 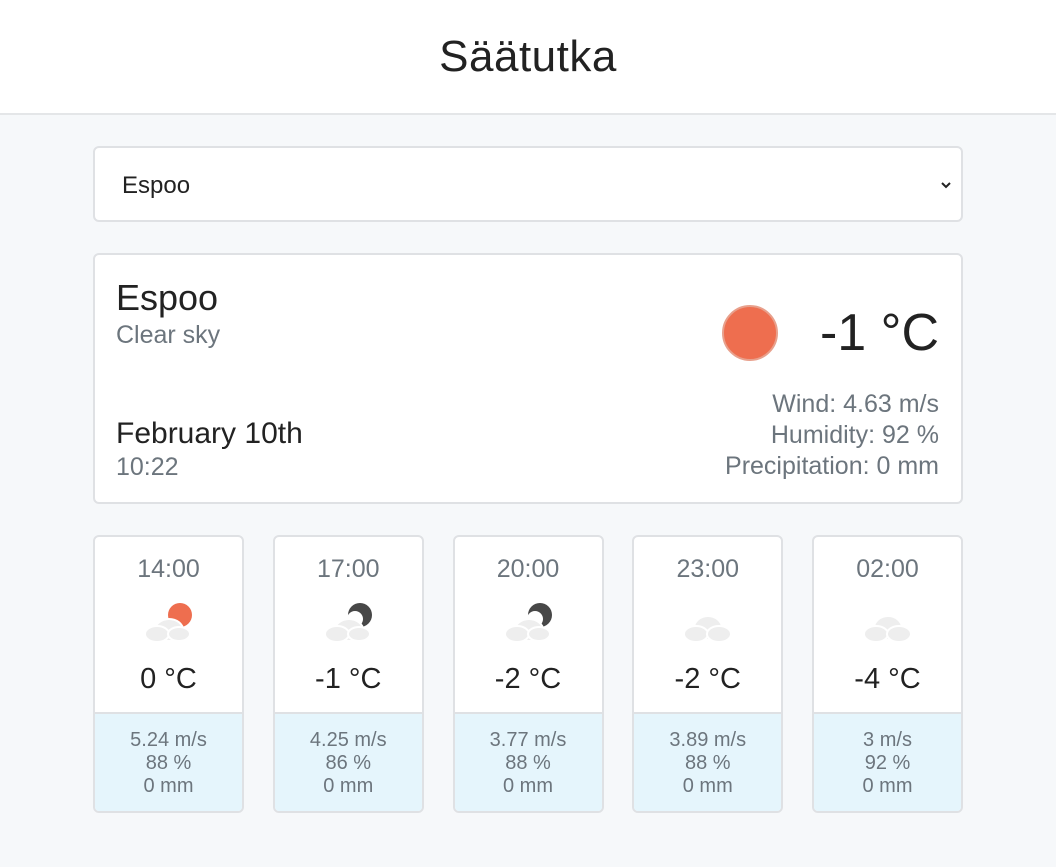 I want to click on current-humidity: Humidity: 92 %, so click(x=854, y=435).